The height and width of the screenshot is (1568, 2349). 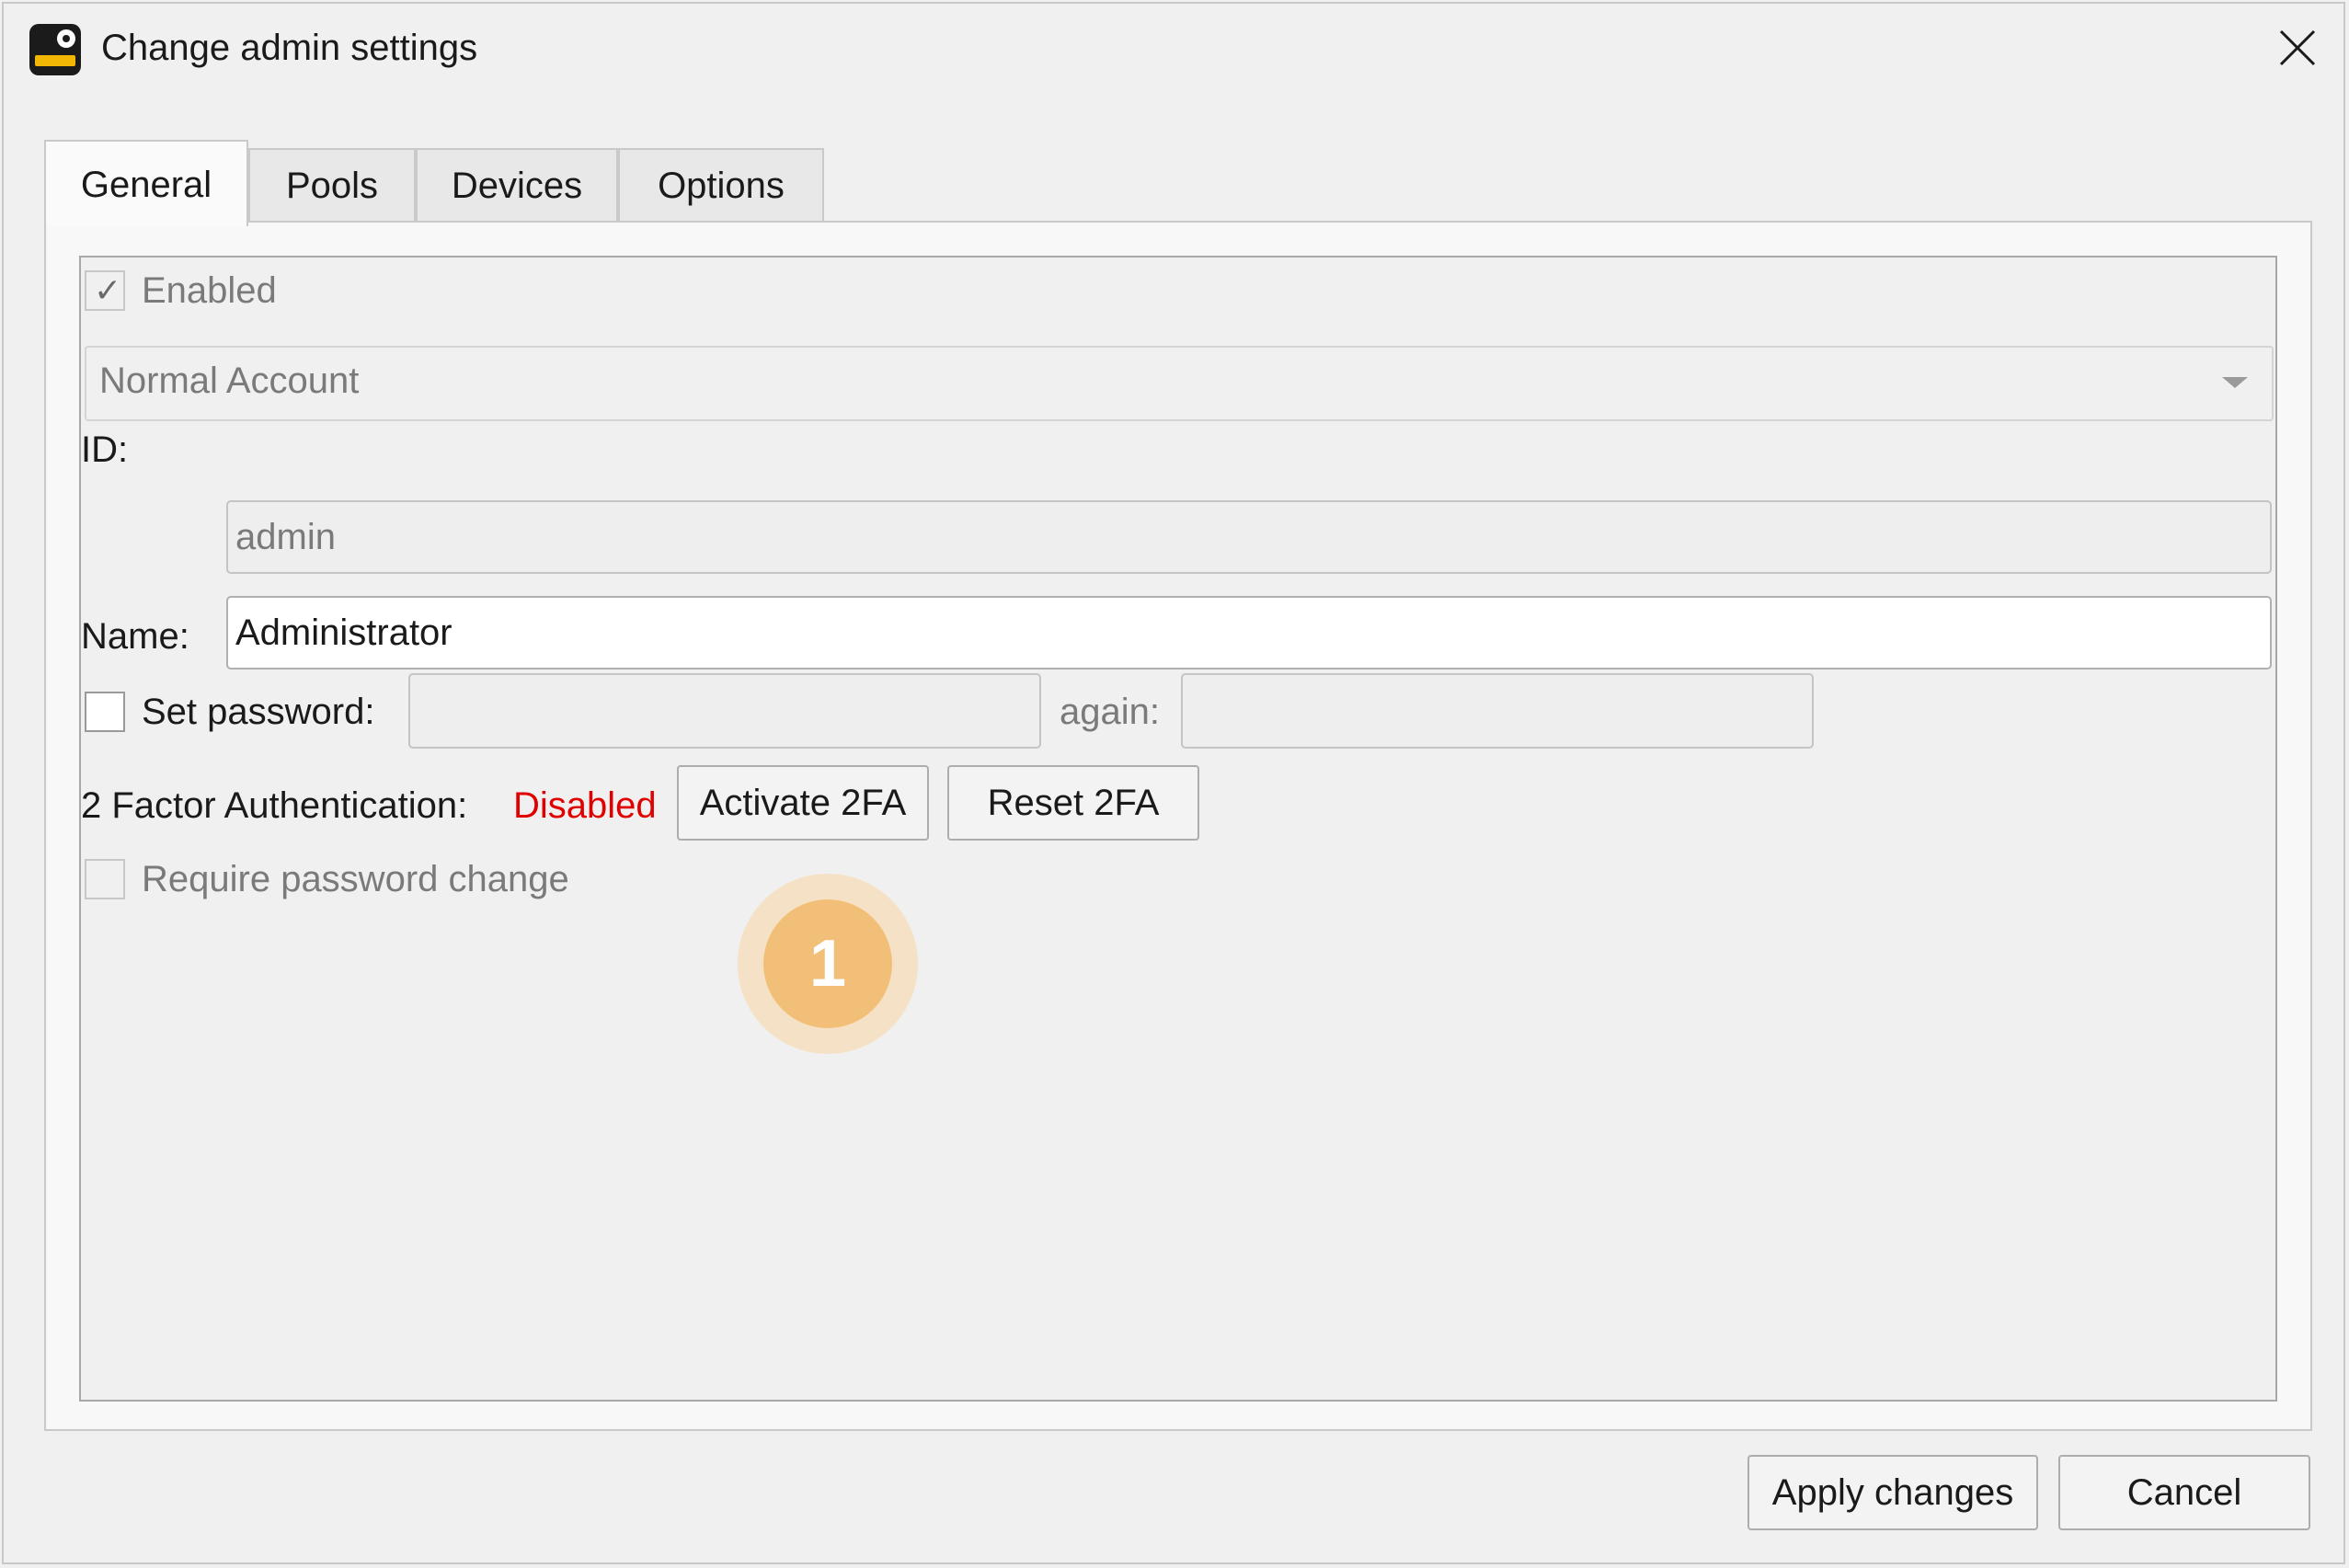 What do you see at coordinates (721, 185) in the screenshot?
I see `tab-options: Options` at bounding box center [721, 185].